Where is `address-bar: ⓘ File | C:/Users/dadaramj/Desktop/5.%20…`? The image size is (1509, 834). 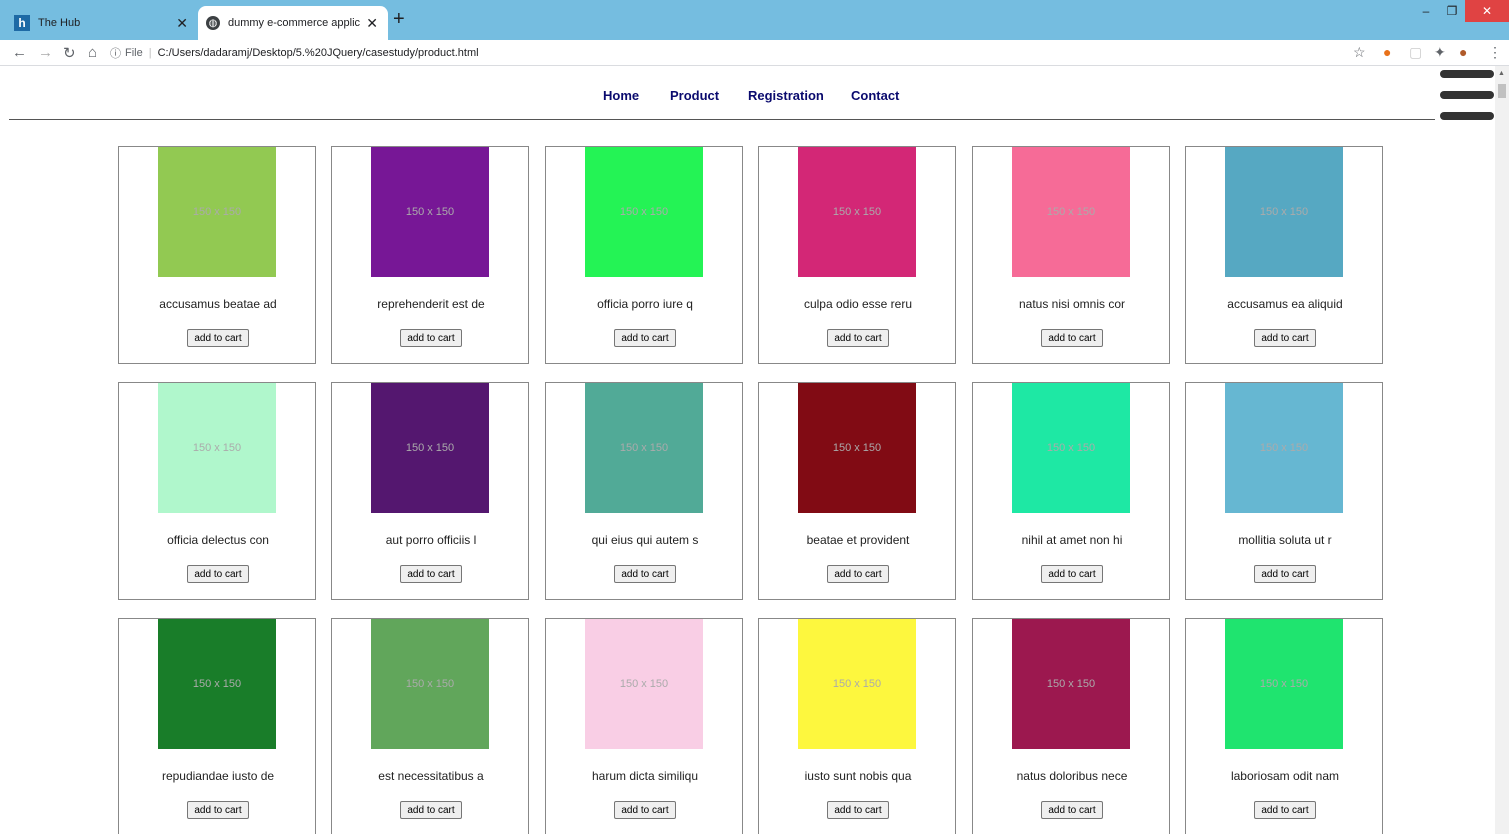 address-bar: ⓘ File | C:/Users/dadaramj/Desktop/5.%20… is located at coordinates (294, 53).